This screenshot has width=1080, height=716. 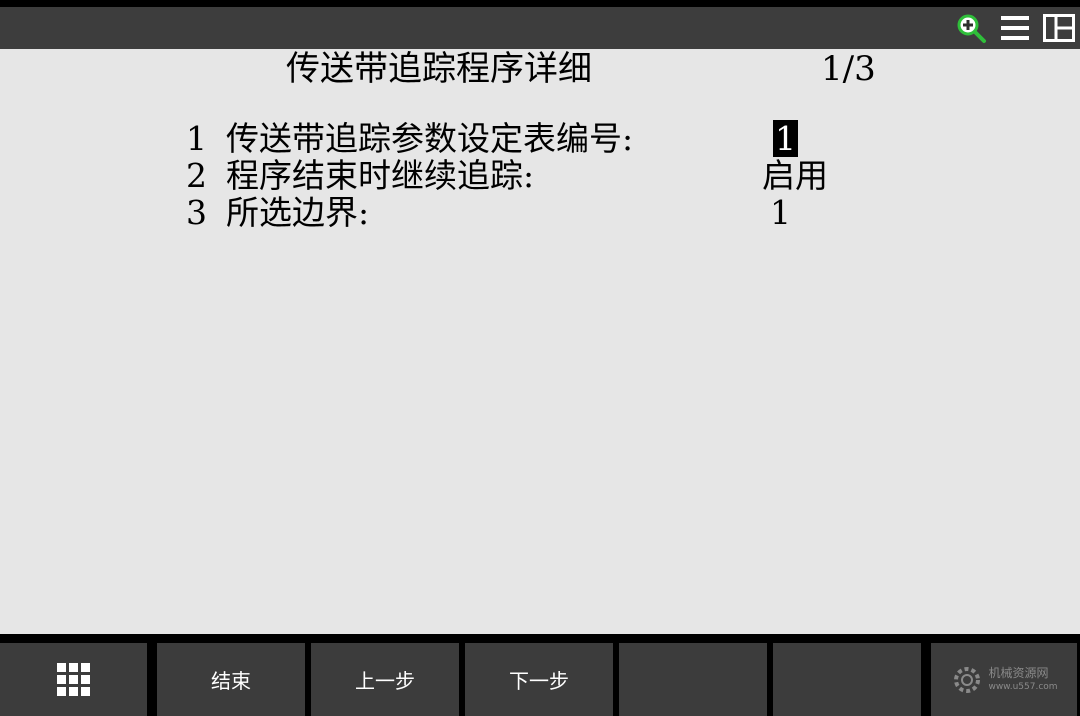 What do you see at coordinates (848, 69) in the screenshot?
I see `page-indicator: 1/3` at bounding box center [848, 69].